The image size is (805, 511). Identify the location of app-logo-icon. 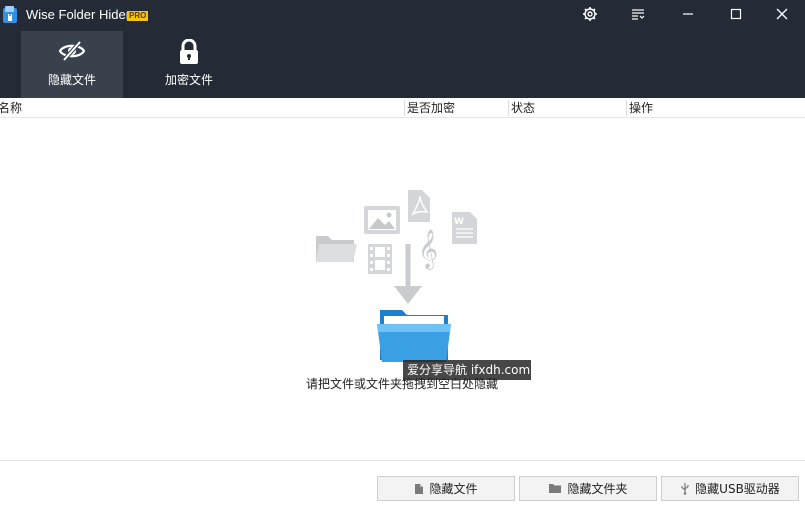
(10, 14).